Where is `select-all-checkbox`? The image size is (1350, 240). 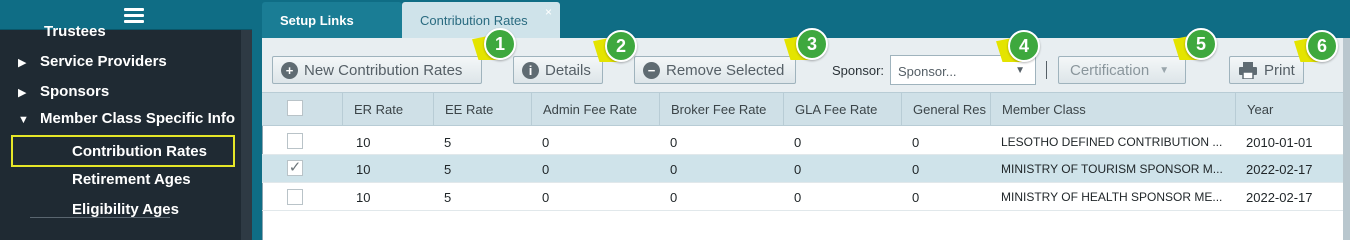
select-all-checkbox is located at coordinates (295, 108).